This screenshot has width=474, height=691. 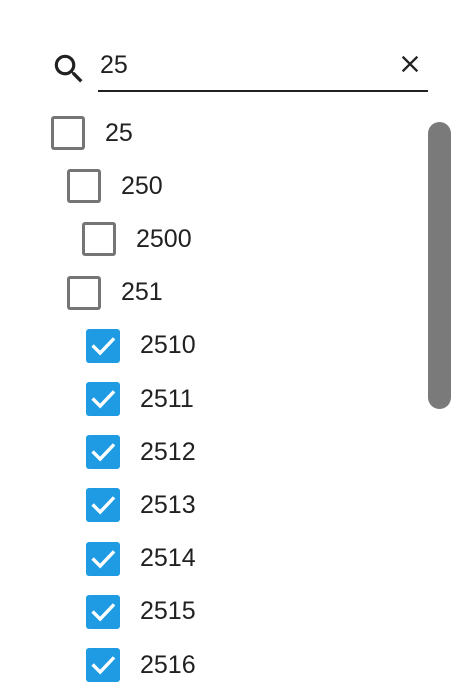 I want to click on tree-item: 251, so click(x=115, y=293).